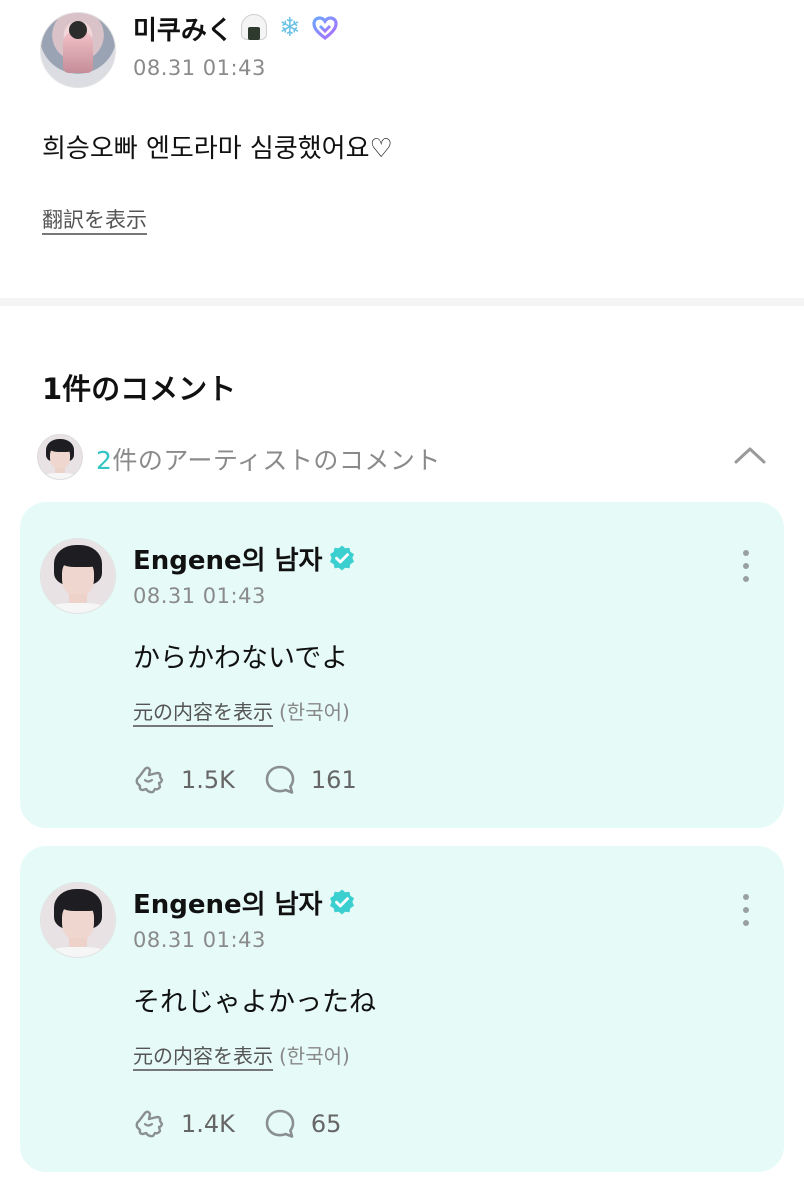 Image resolution: width=804 pixels, height=1200 pixels. I want to click on heart-logo-icon, so click(325, 28).